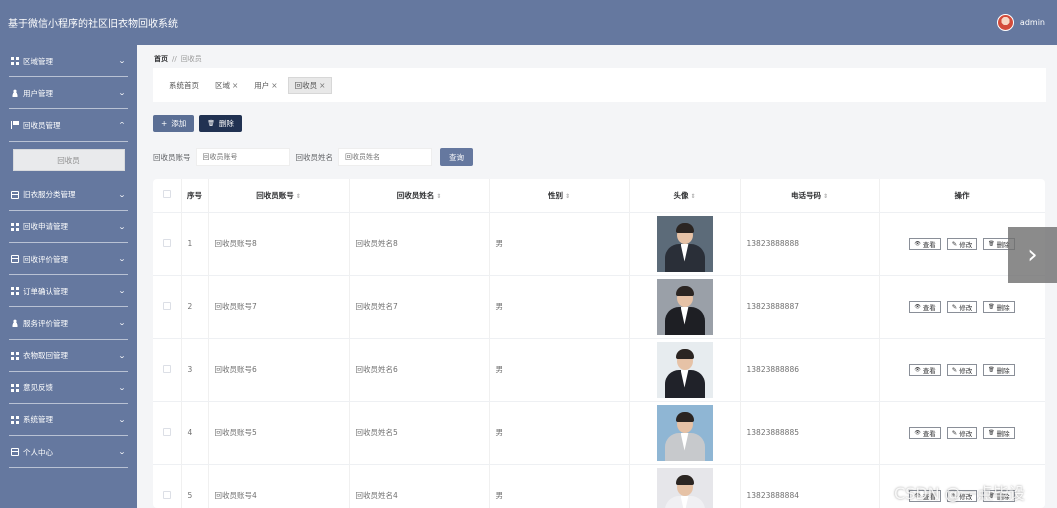 This screenshot has width=1057, height=508. I want to click on cell-avatar, so click(685, 433).